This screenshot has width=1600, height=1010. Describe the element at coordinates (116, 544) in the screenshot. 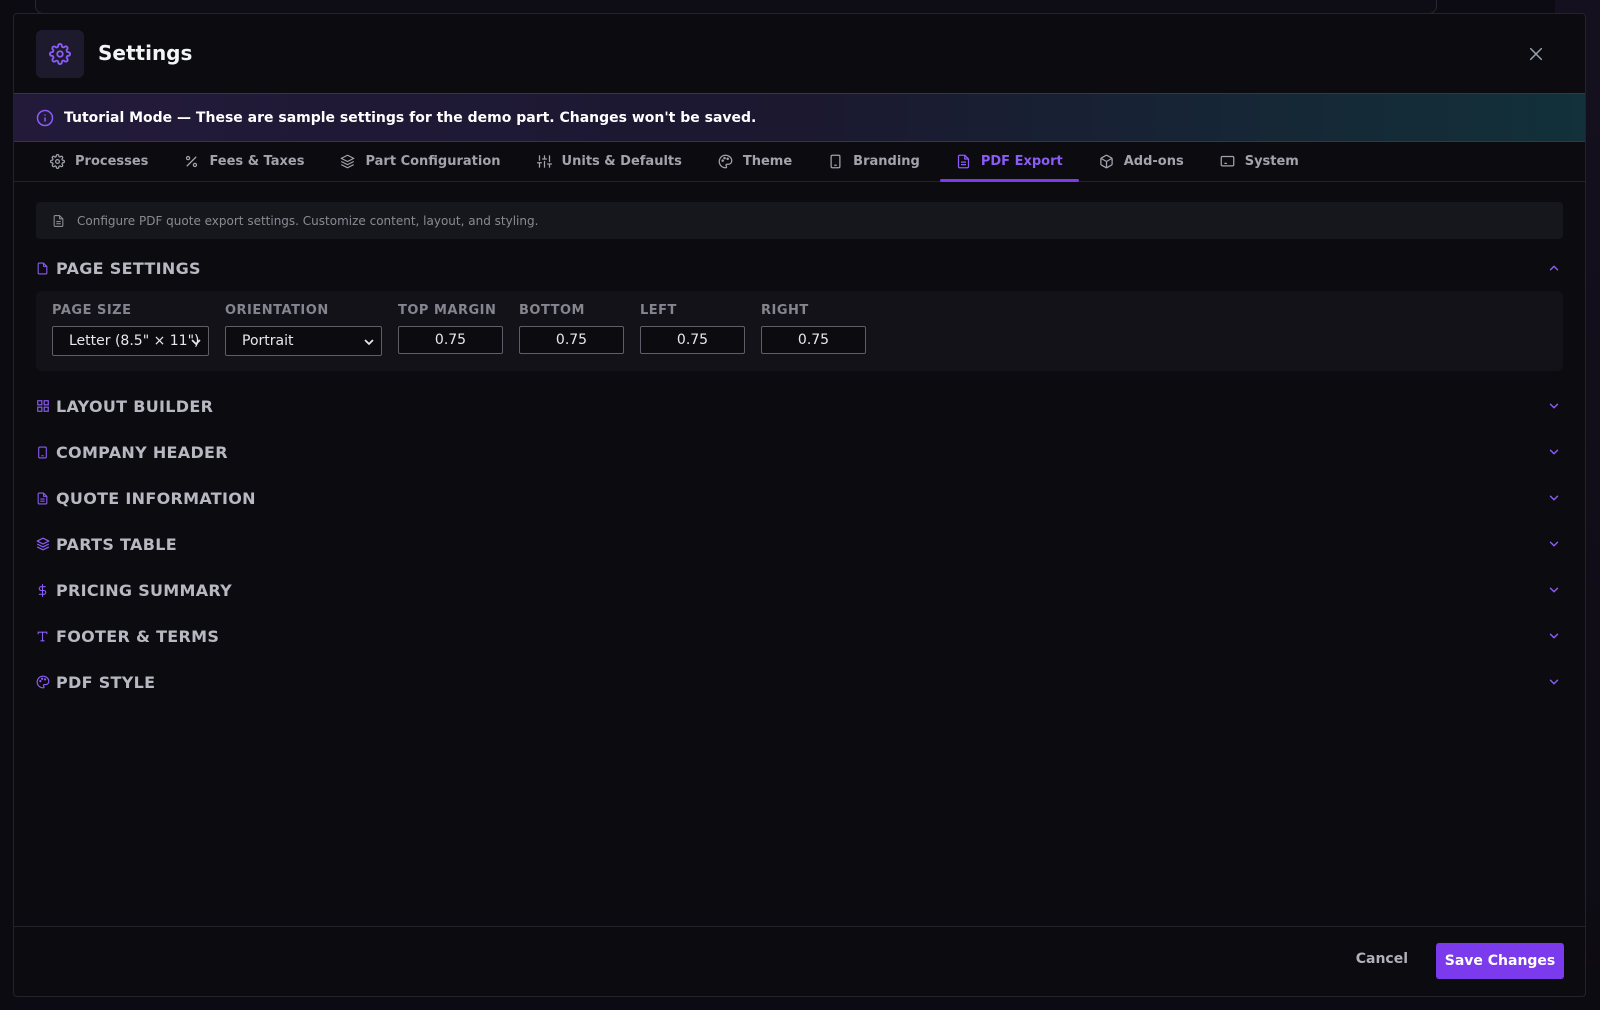

I see `section-title: PARTS TABLE` at that location.